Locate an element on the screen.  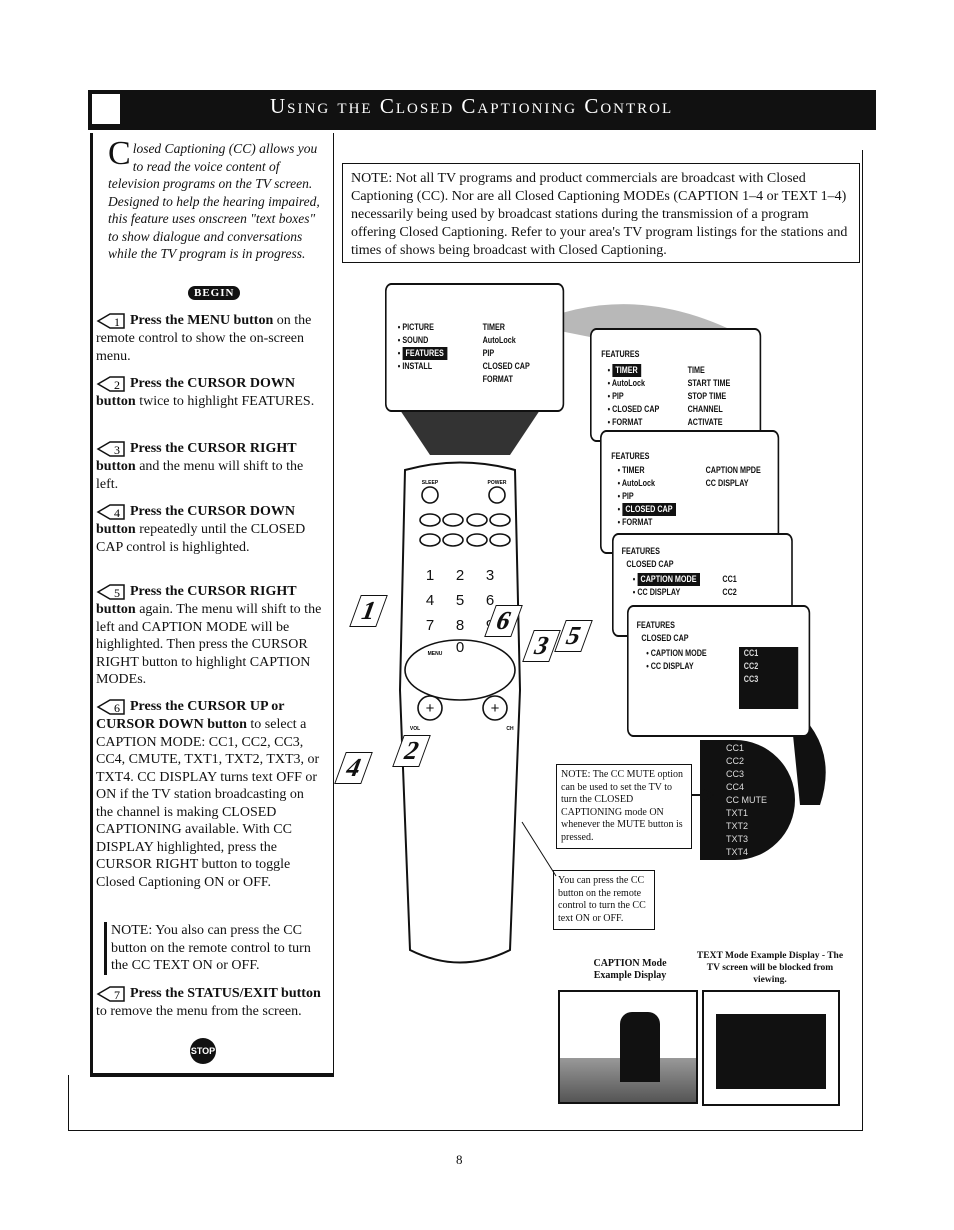
menu-item: TXT2 is located at coordinates (737, 826).